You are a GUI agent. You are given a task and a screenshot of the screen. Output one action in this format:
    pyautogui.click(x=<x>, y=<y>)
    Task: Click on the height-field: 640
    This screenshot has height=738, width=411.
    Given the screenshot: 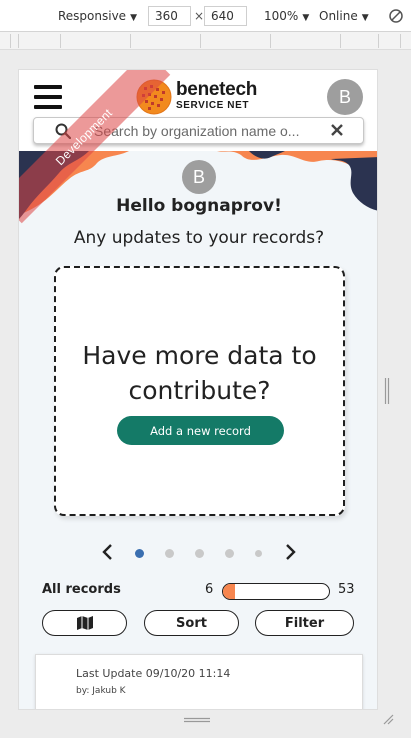 What is the action you would take?
    pyautogui.click(x=225, y=16)
    